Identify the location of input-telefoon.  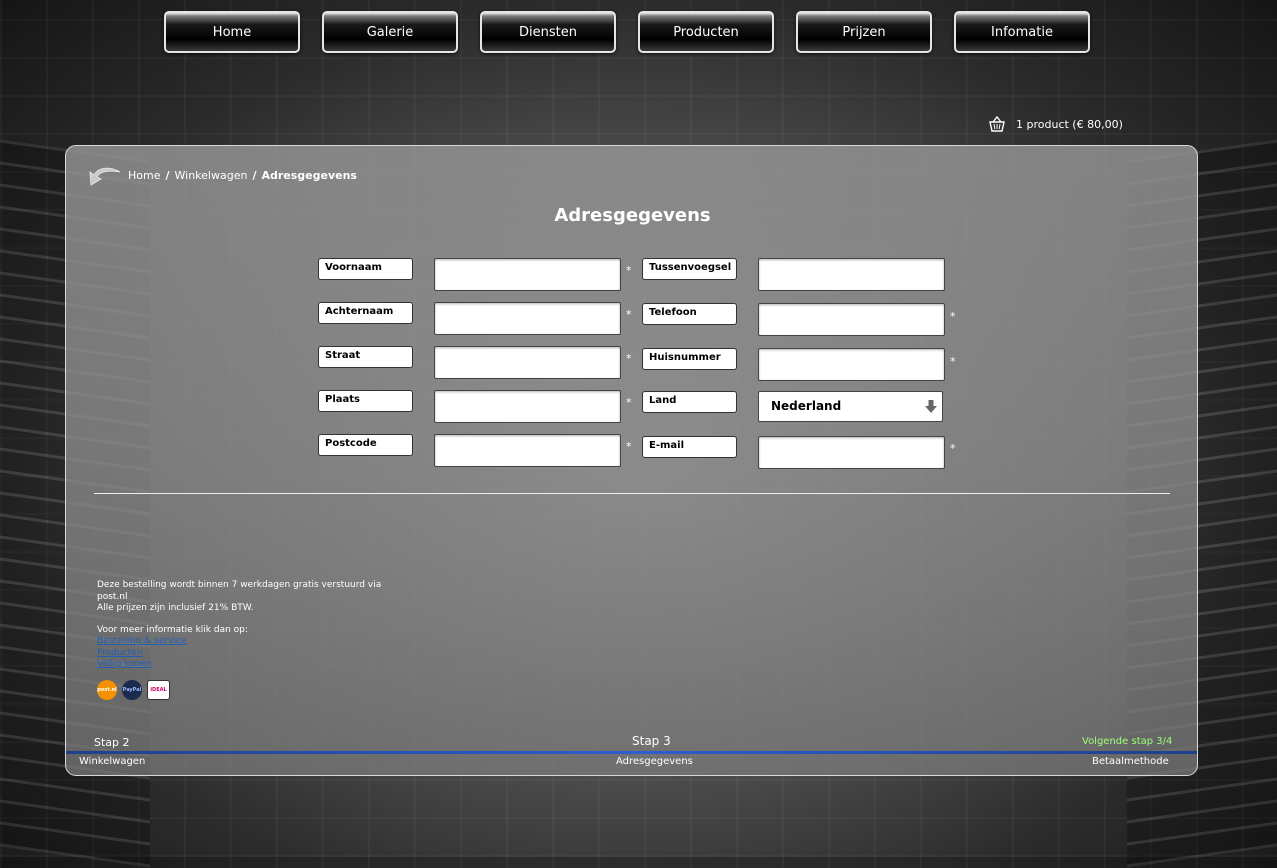
(851, 319).